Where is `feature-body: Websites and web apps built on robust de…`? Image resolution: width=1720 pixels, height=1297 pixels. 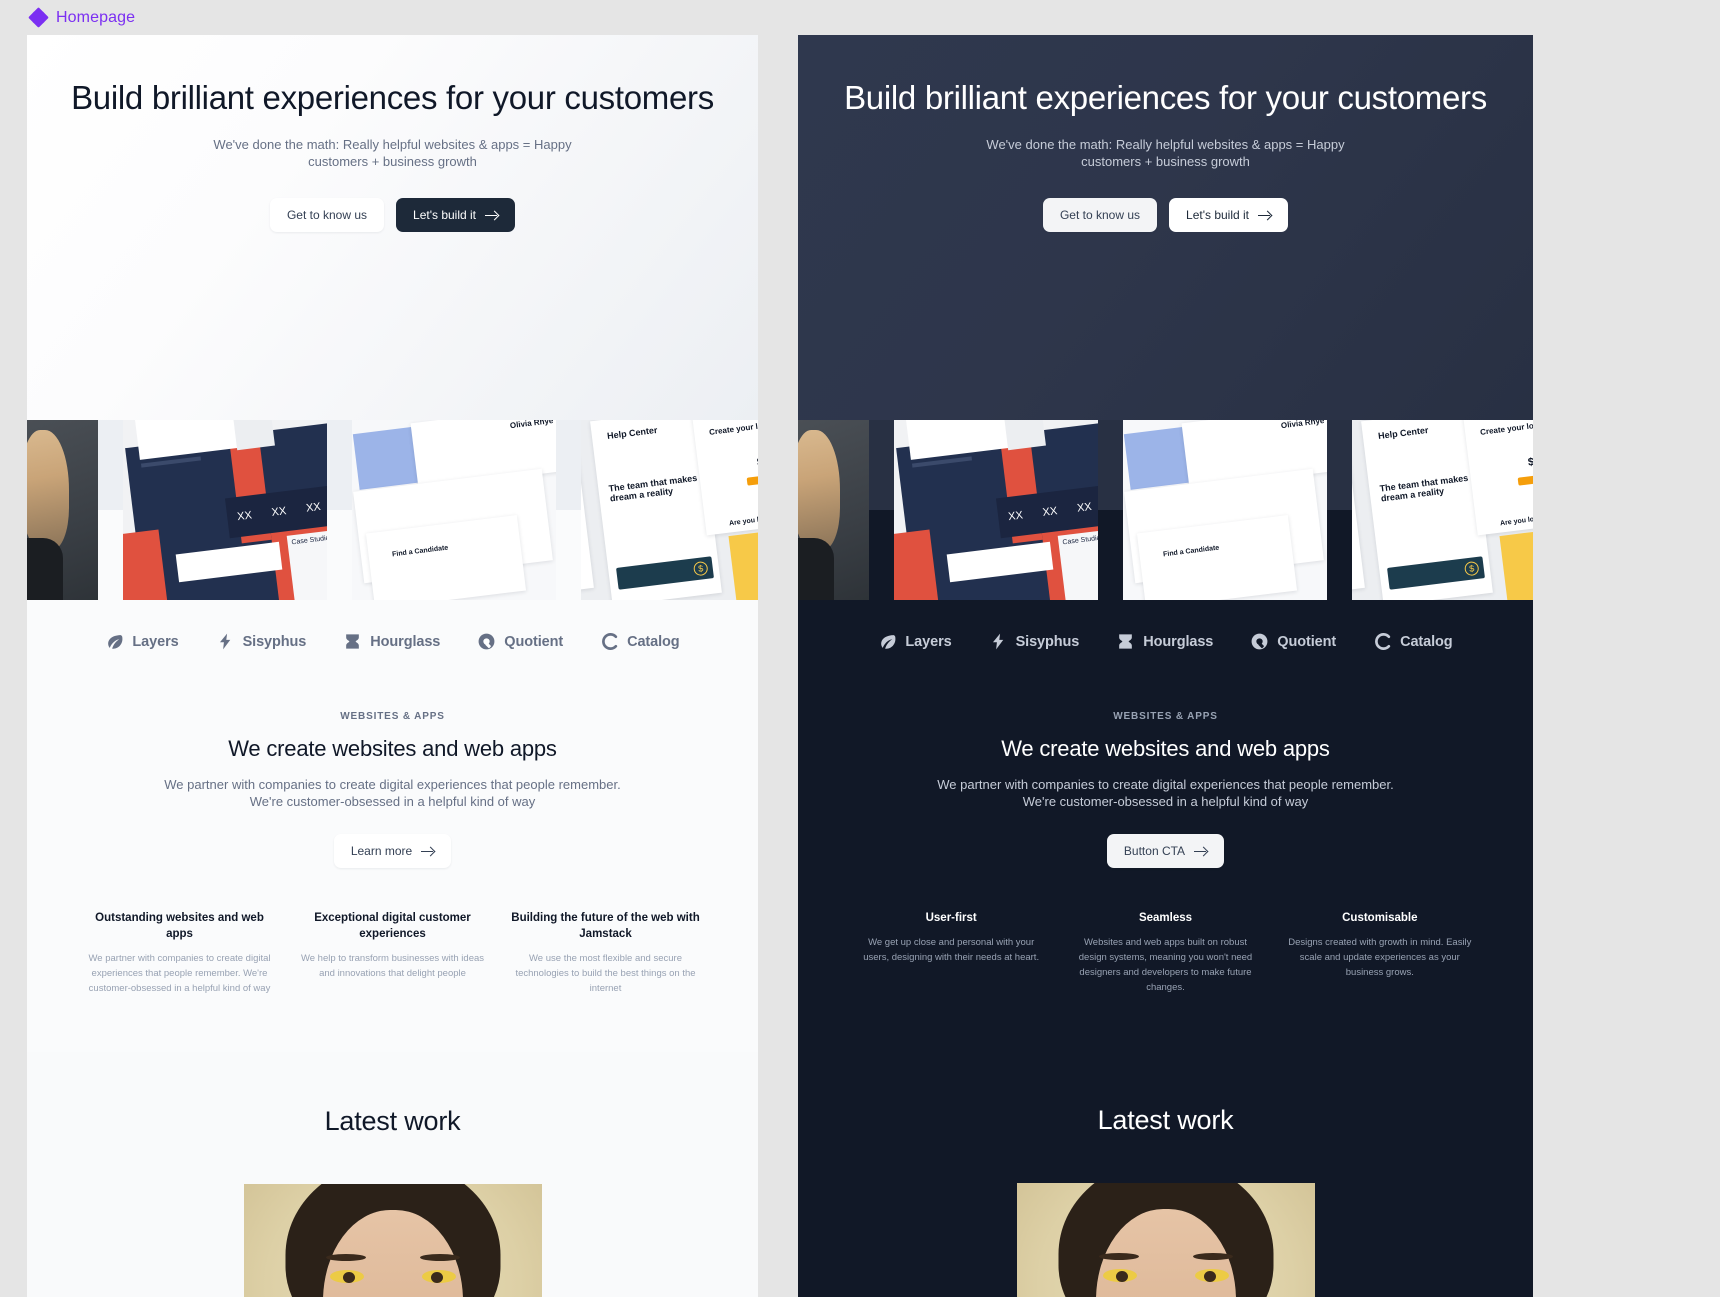
feature-body: Websites and web apps built on robust de… is located at coordinates (1165, 965).